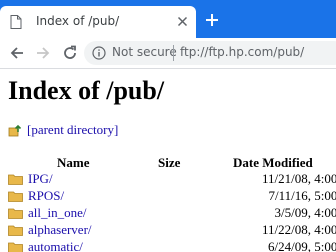 The image size is (336, 252). I want to click on table-row: RPOS/ 7/11/16, 5:00:00 PM, so click(168, 197).